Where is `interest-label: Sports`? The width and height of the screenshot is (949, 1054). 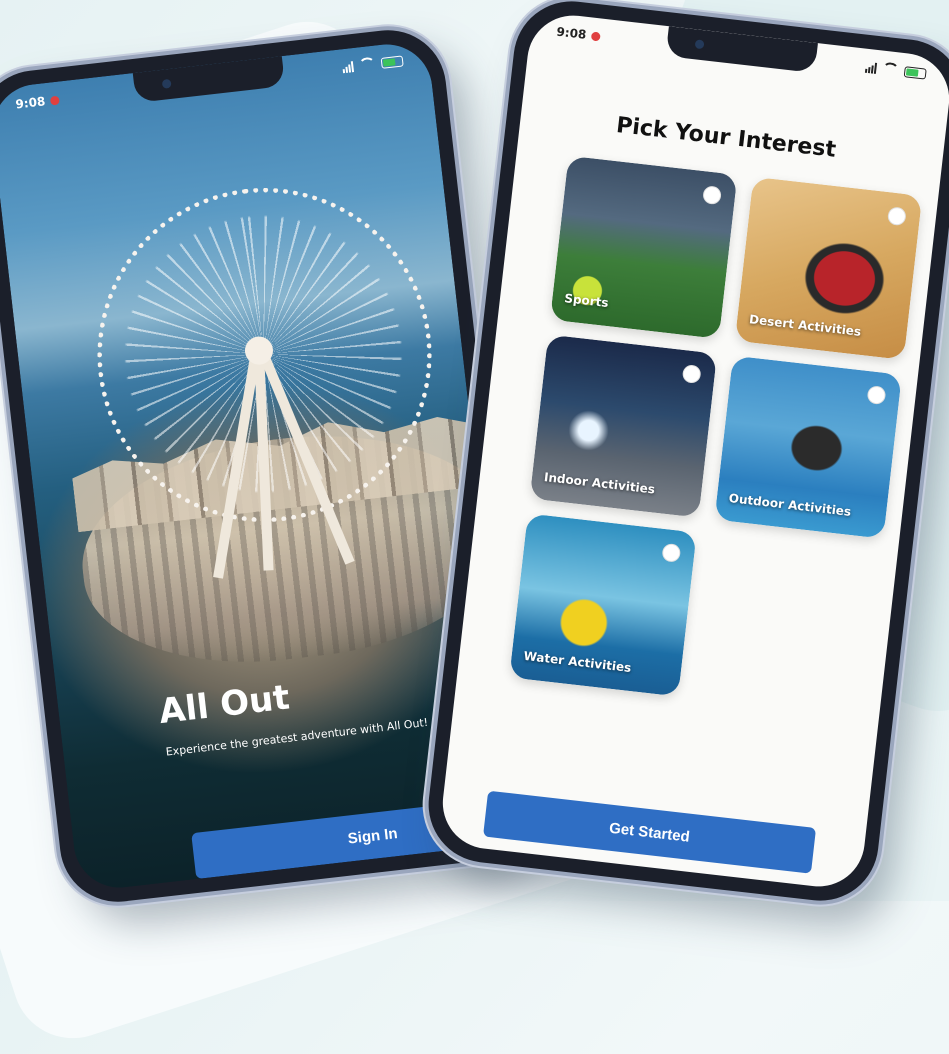
interest-label: Sports is located at coordinates (586, 301).